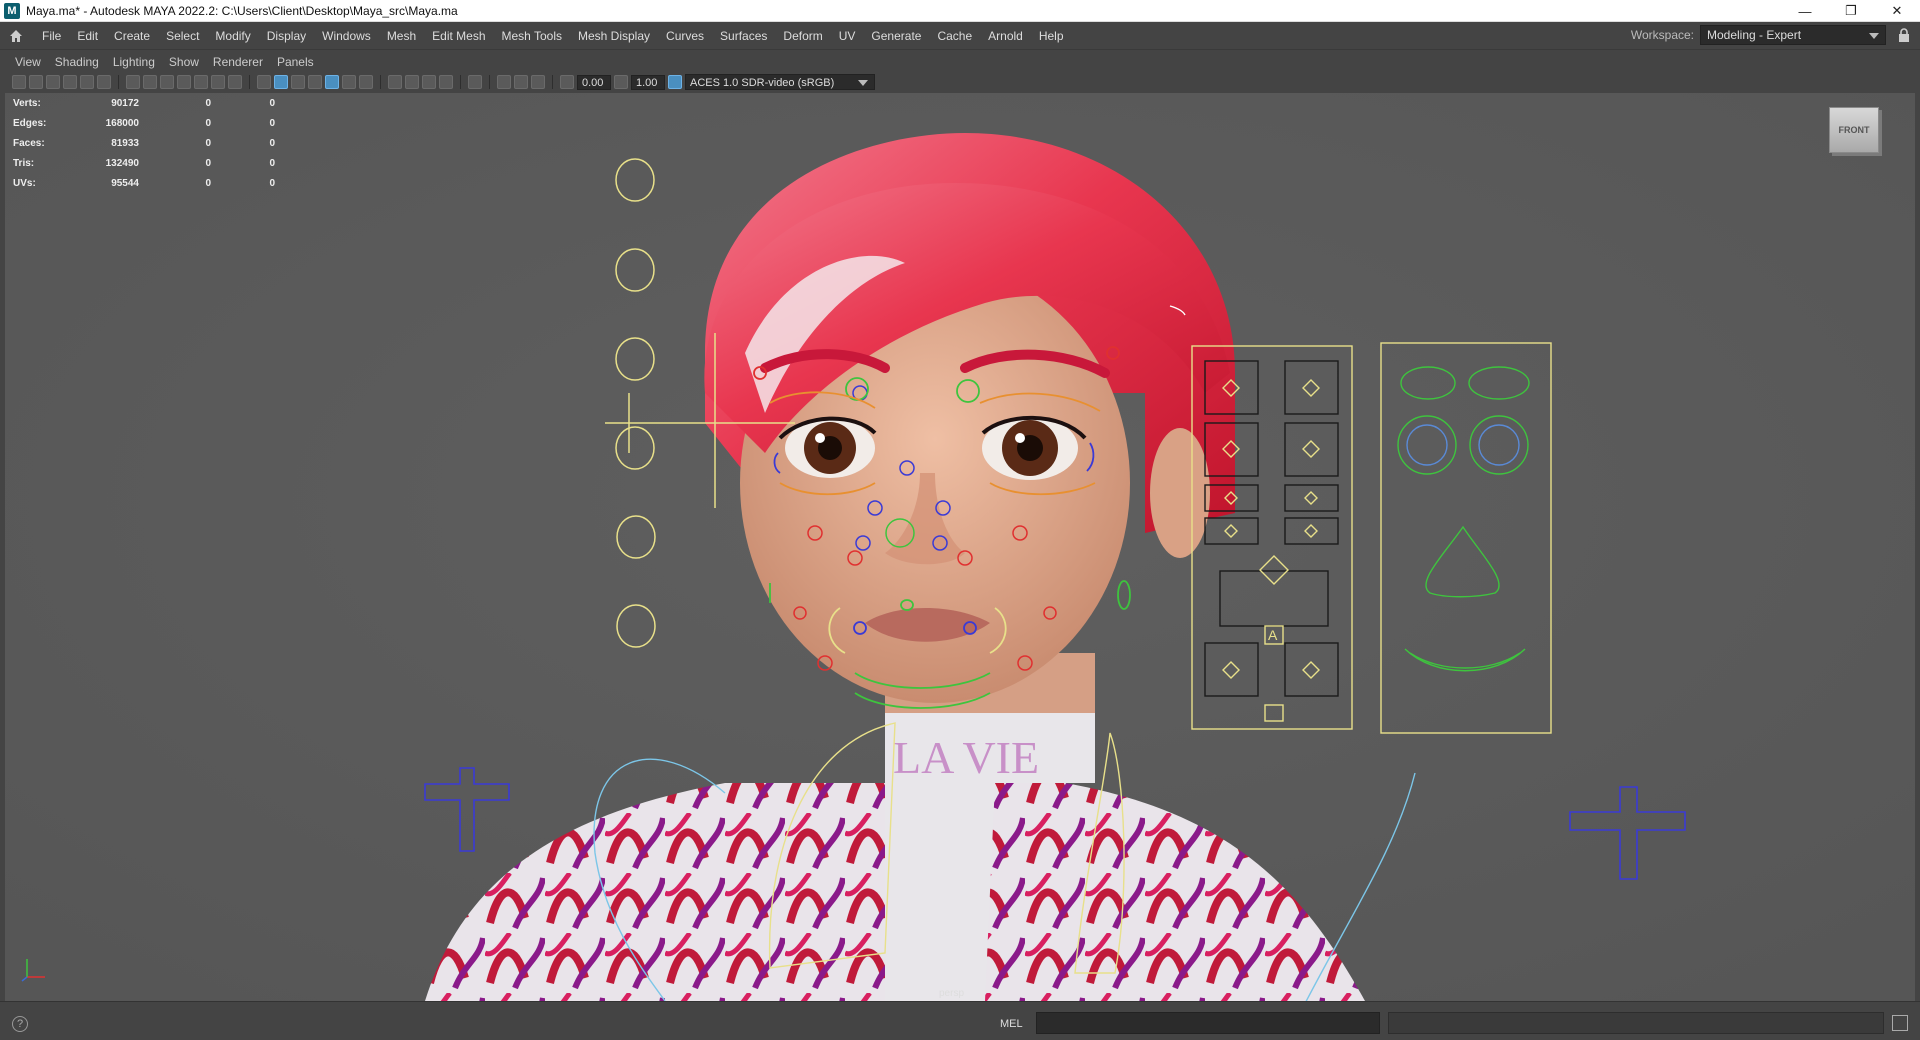  I want to click on safe-title-icon, so click(235, 82).